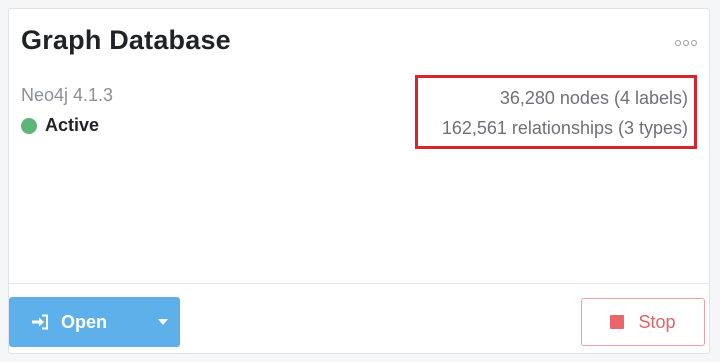 This screenshot has width=720, height=362. Describe the element at coordinates (40, 322) in the screenshot. I see `sign-in-icon` at that location.